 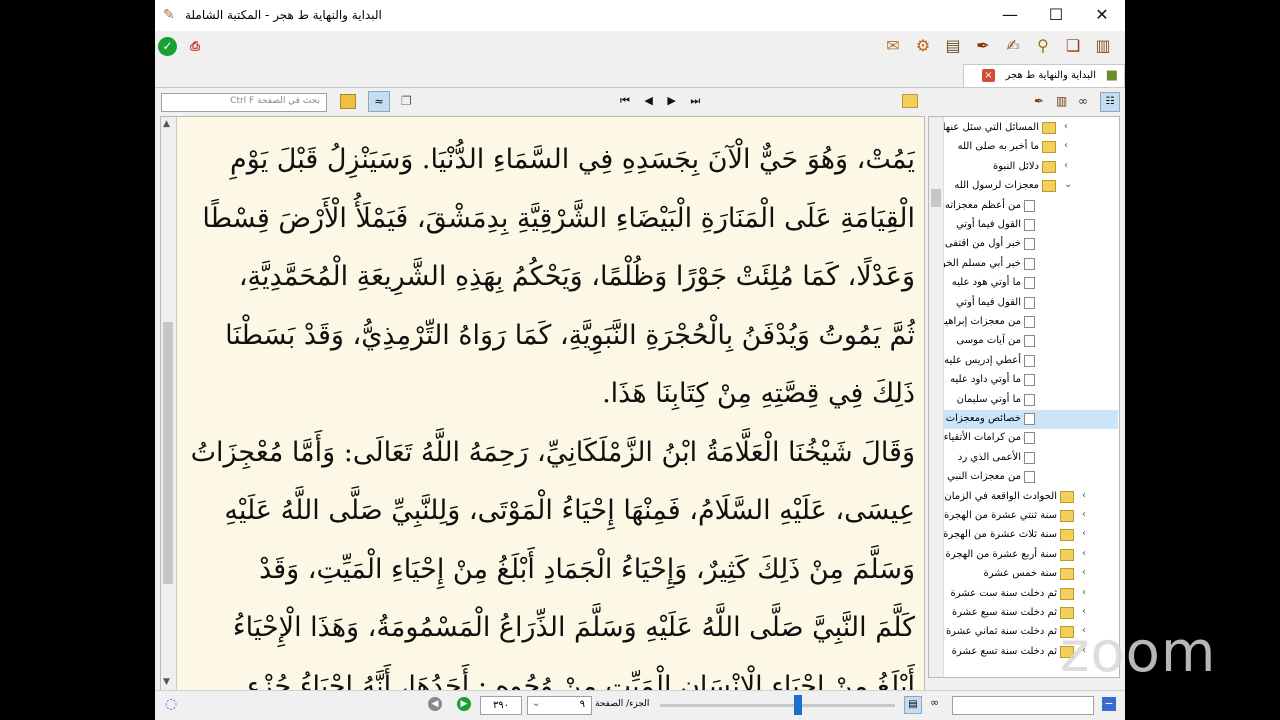 I want to click on gear-icon: ⚙, so click(x=923, y=46).